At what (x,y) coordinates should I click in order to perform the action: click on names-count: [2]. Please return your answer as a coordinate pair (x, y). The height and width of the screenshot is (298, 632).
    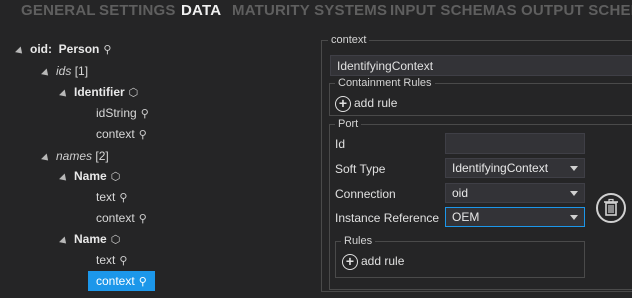
    Looking at the image, I should click on (102, 156).